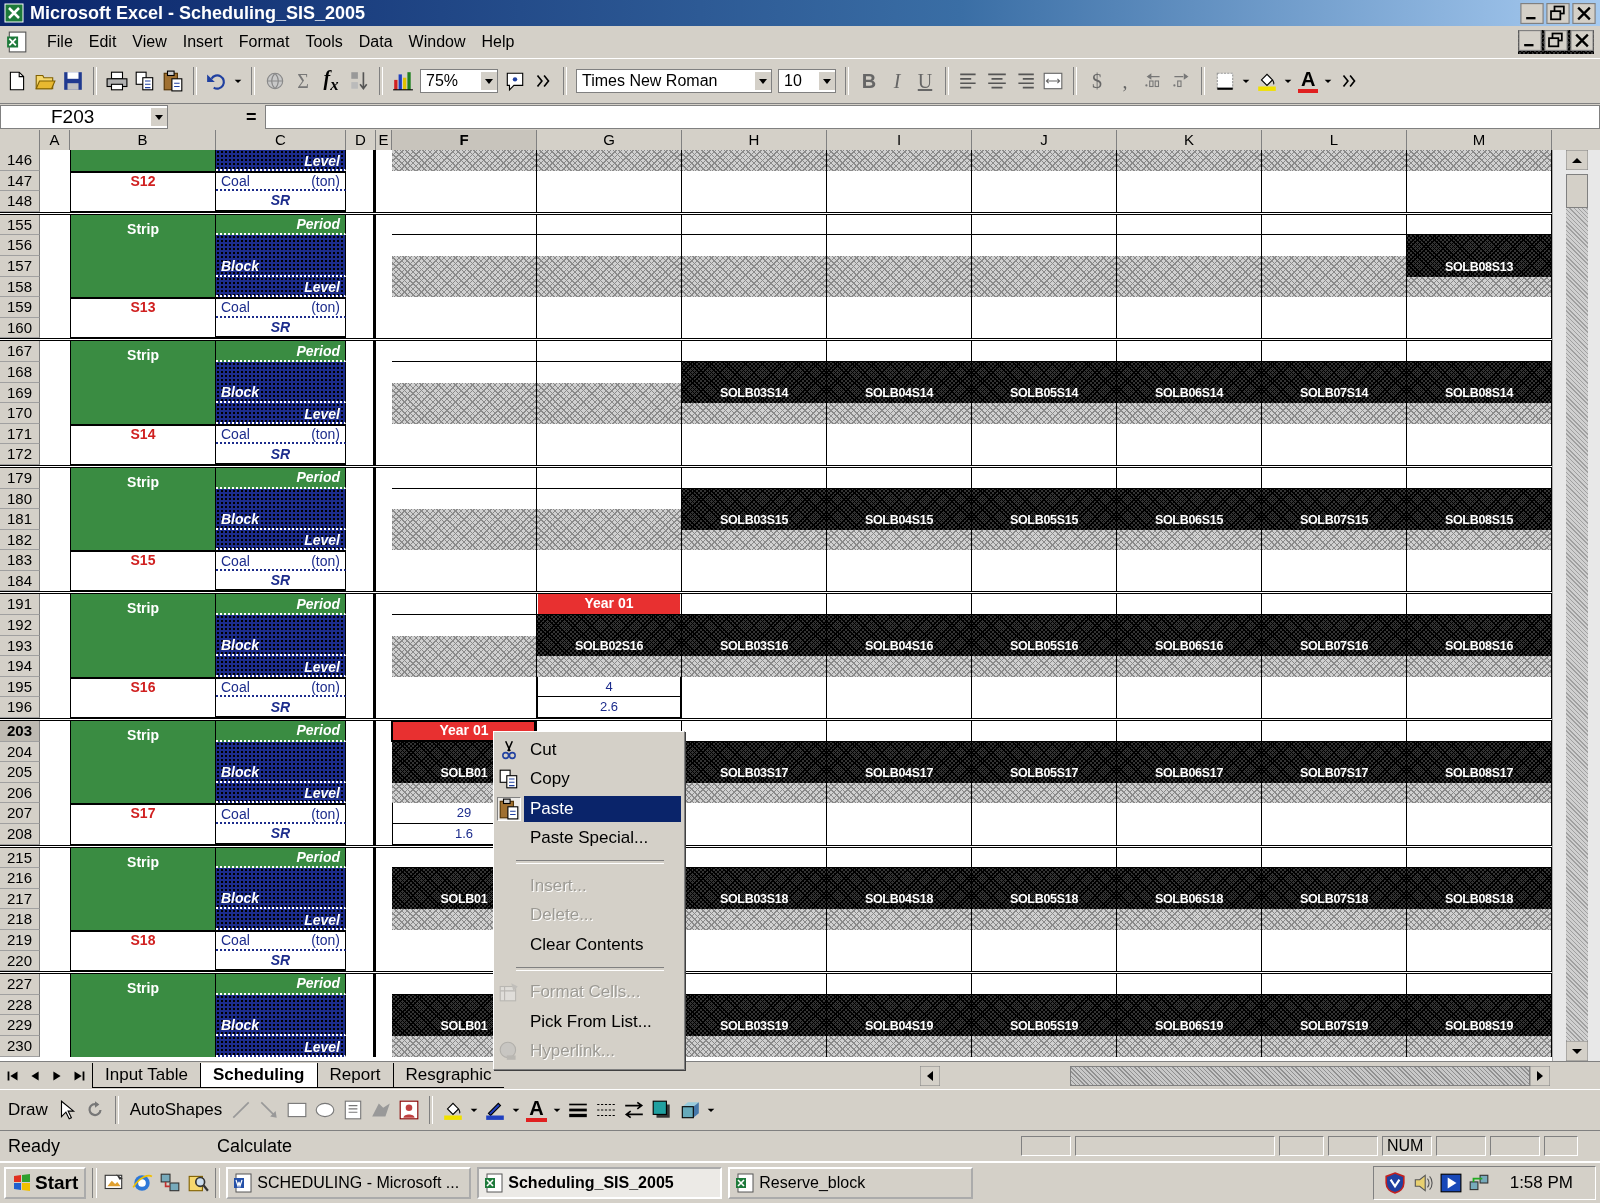 This screenshot has width=1600, height=1203. What do you see at coordinates (20, 287) in the screenshot?
I see `row-header: 158` at bounding box center [20, 287].